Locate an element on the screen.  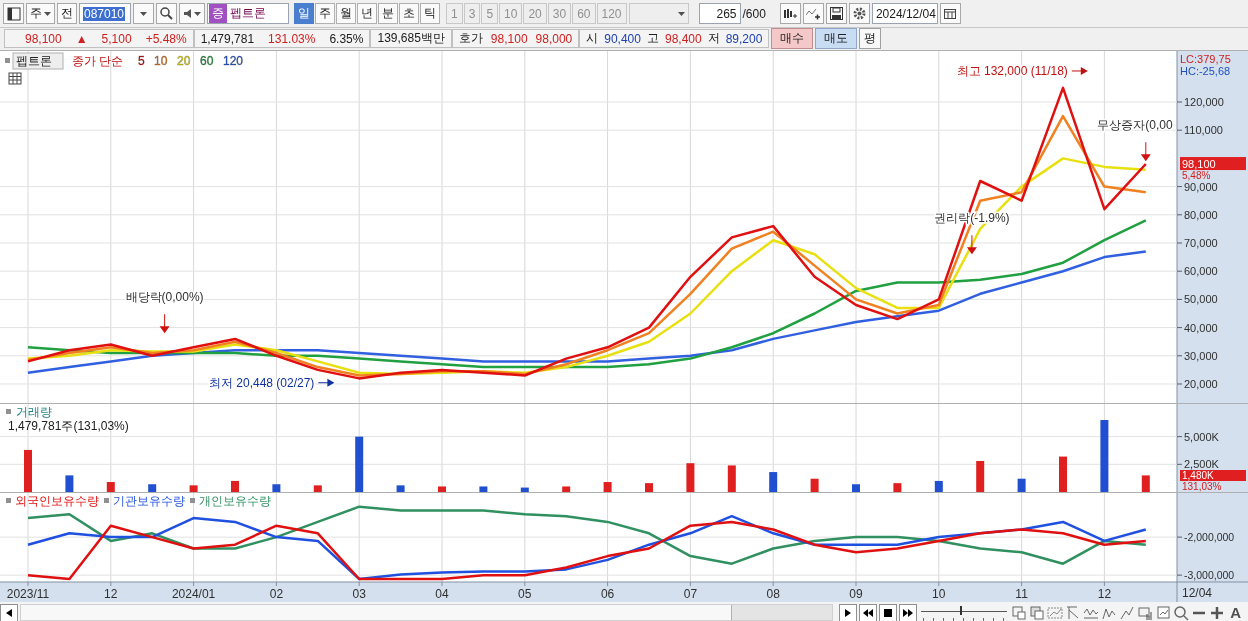
legend-label: 외국인보유수량 is located at coordinates (57, 501).